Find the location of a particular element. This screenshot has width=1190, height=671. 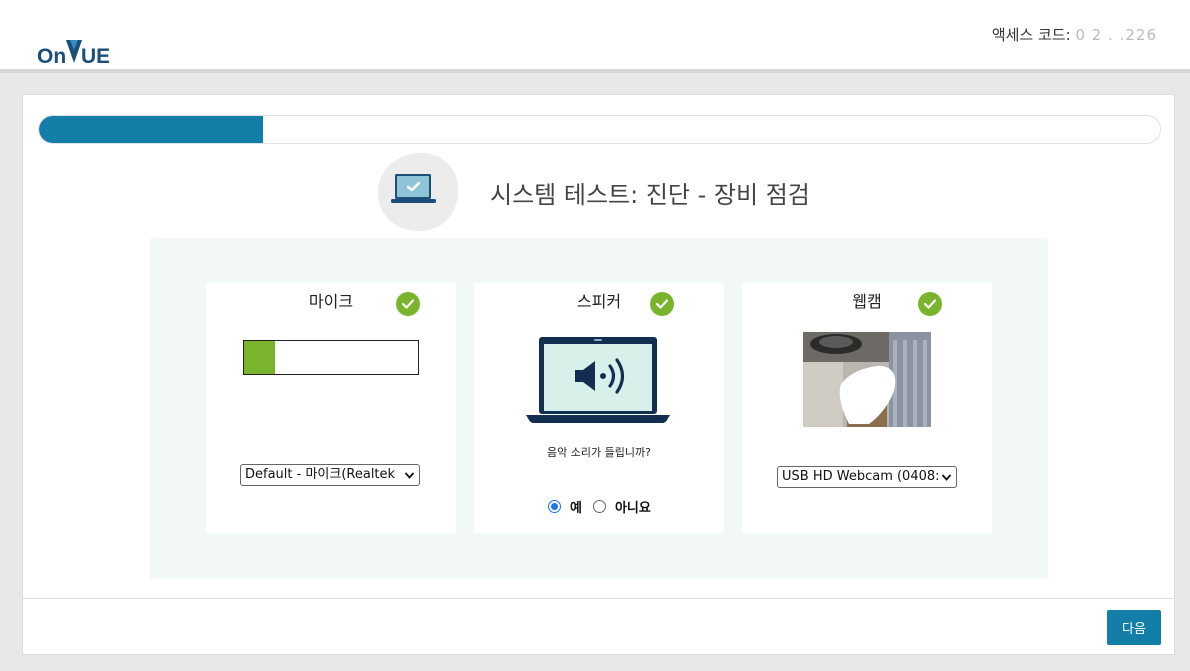

mic-card: 마이크 Default - 마이크(Realtek is located at coordinates (331, 408).